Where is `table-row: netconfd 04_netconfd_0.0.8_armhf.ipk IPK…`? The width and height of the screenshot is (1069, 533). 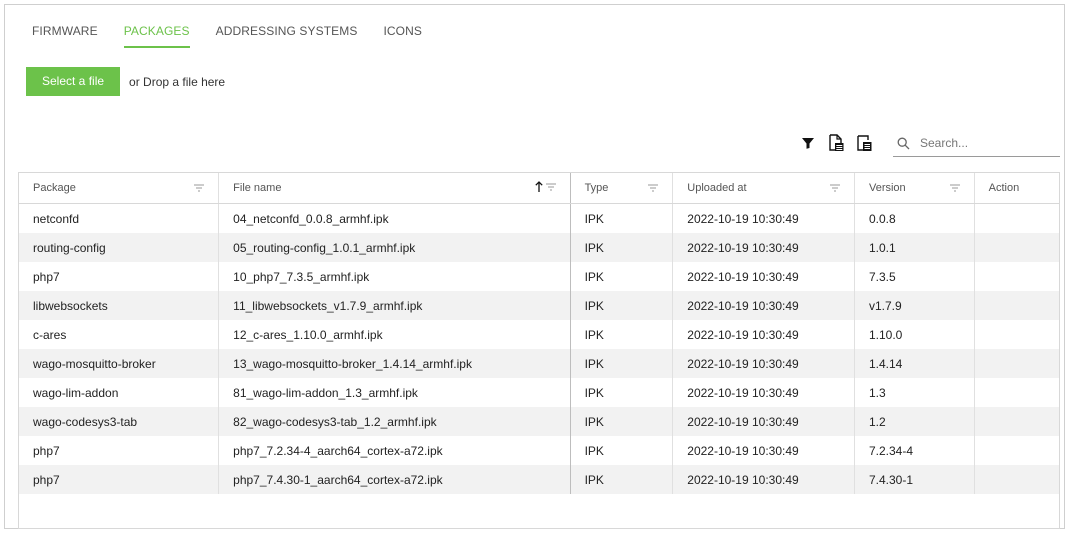
table-row: netconfd 04_netconfd_0.0.8_armhf.ipk IPK… is located at coordinates (539, 218).